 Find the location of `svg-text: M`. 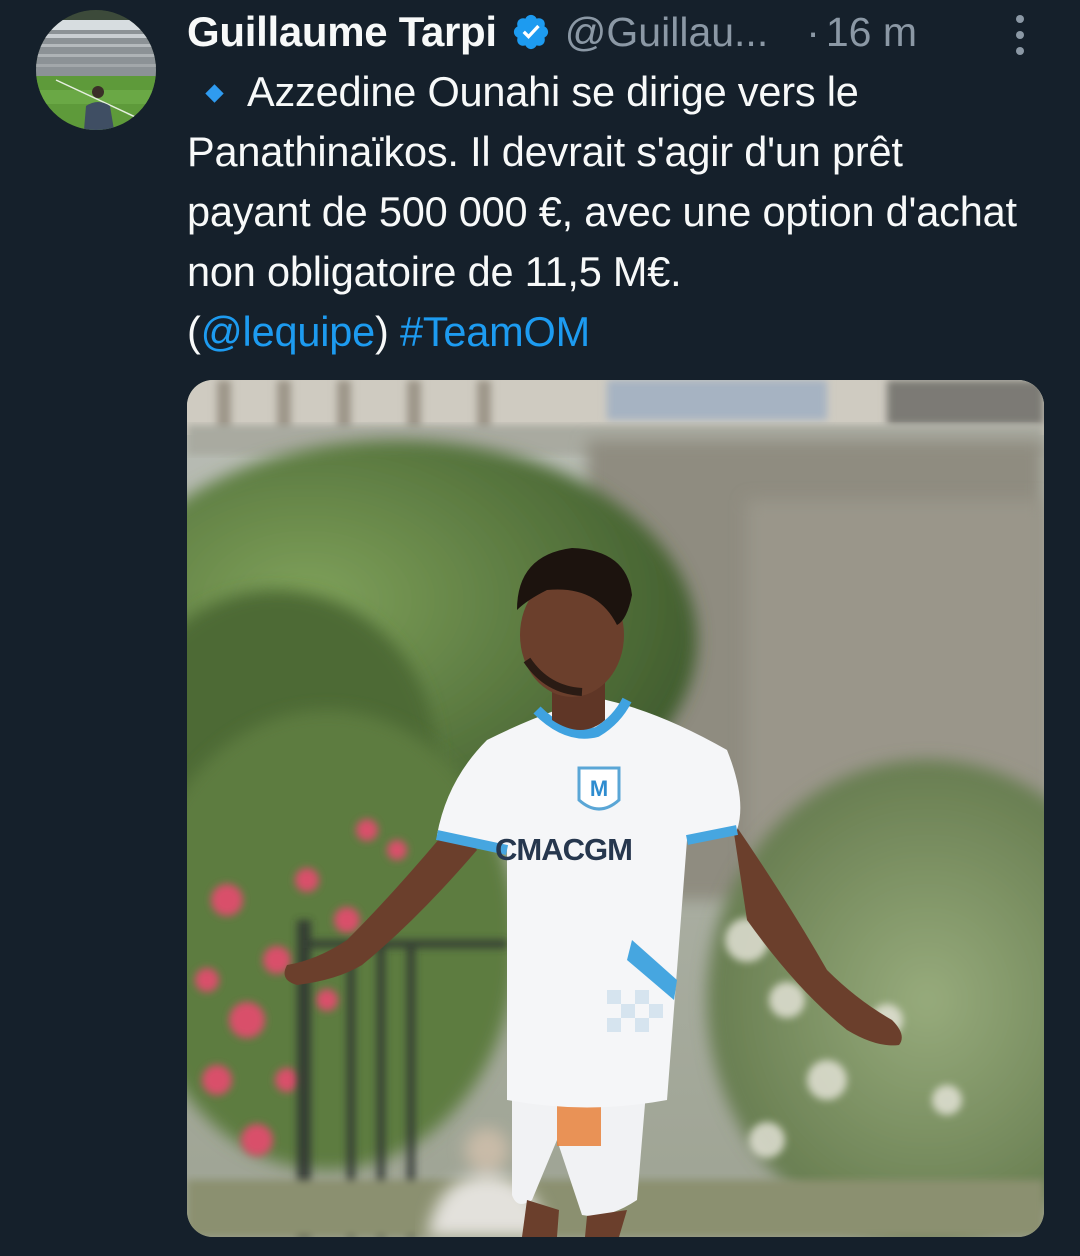

svg-text: M is located at coordinates (599, 788).